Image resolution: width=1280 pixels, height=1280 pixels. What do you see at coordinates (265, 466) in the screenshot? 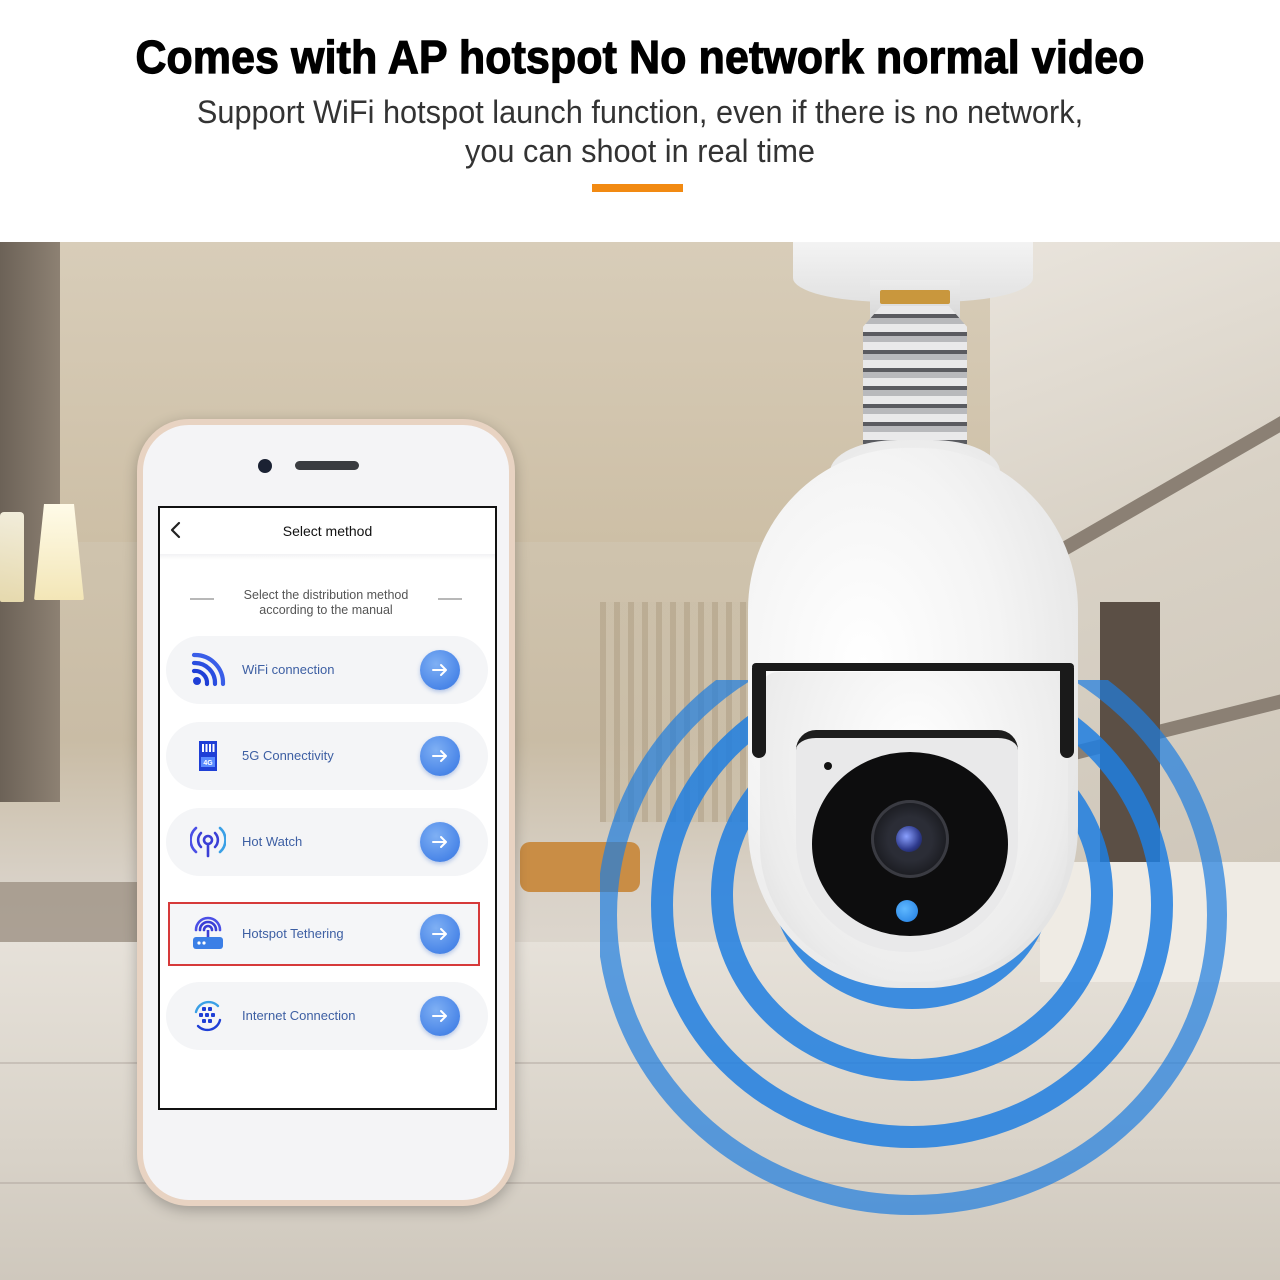
I see `front-camera-icon` at bounding box center [265, 466].